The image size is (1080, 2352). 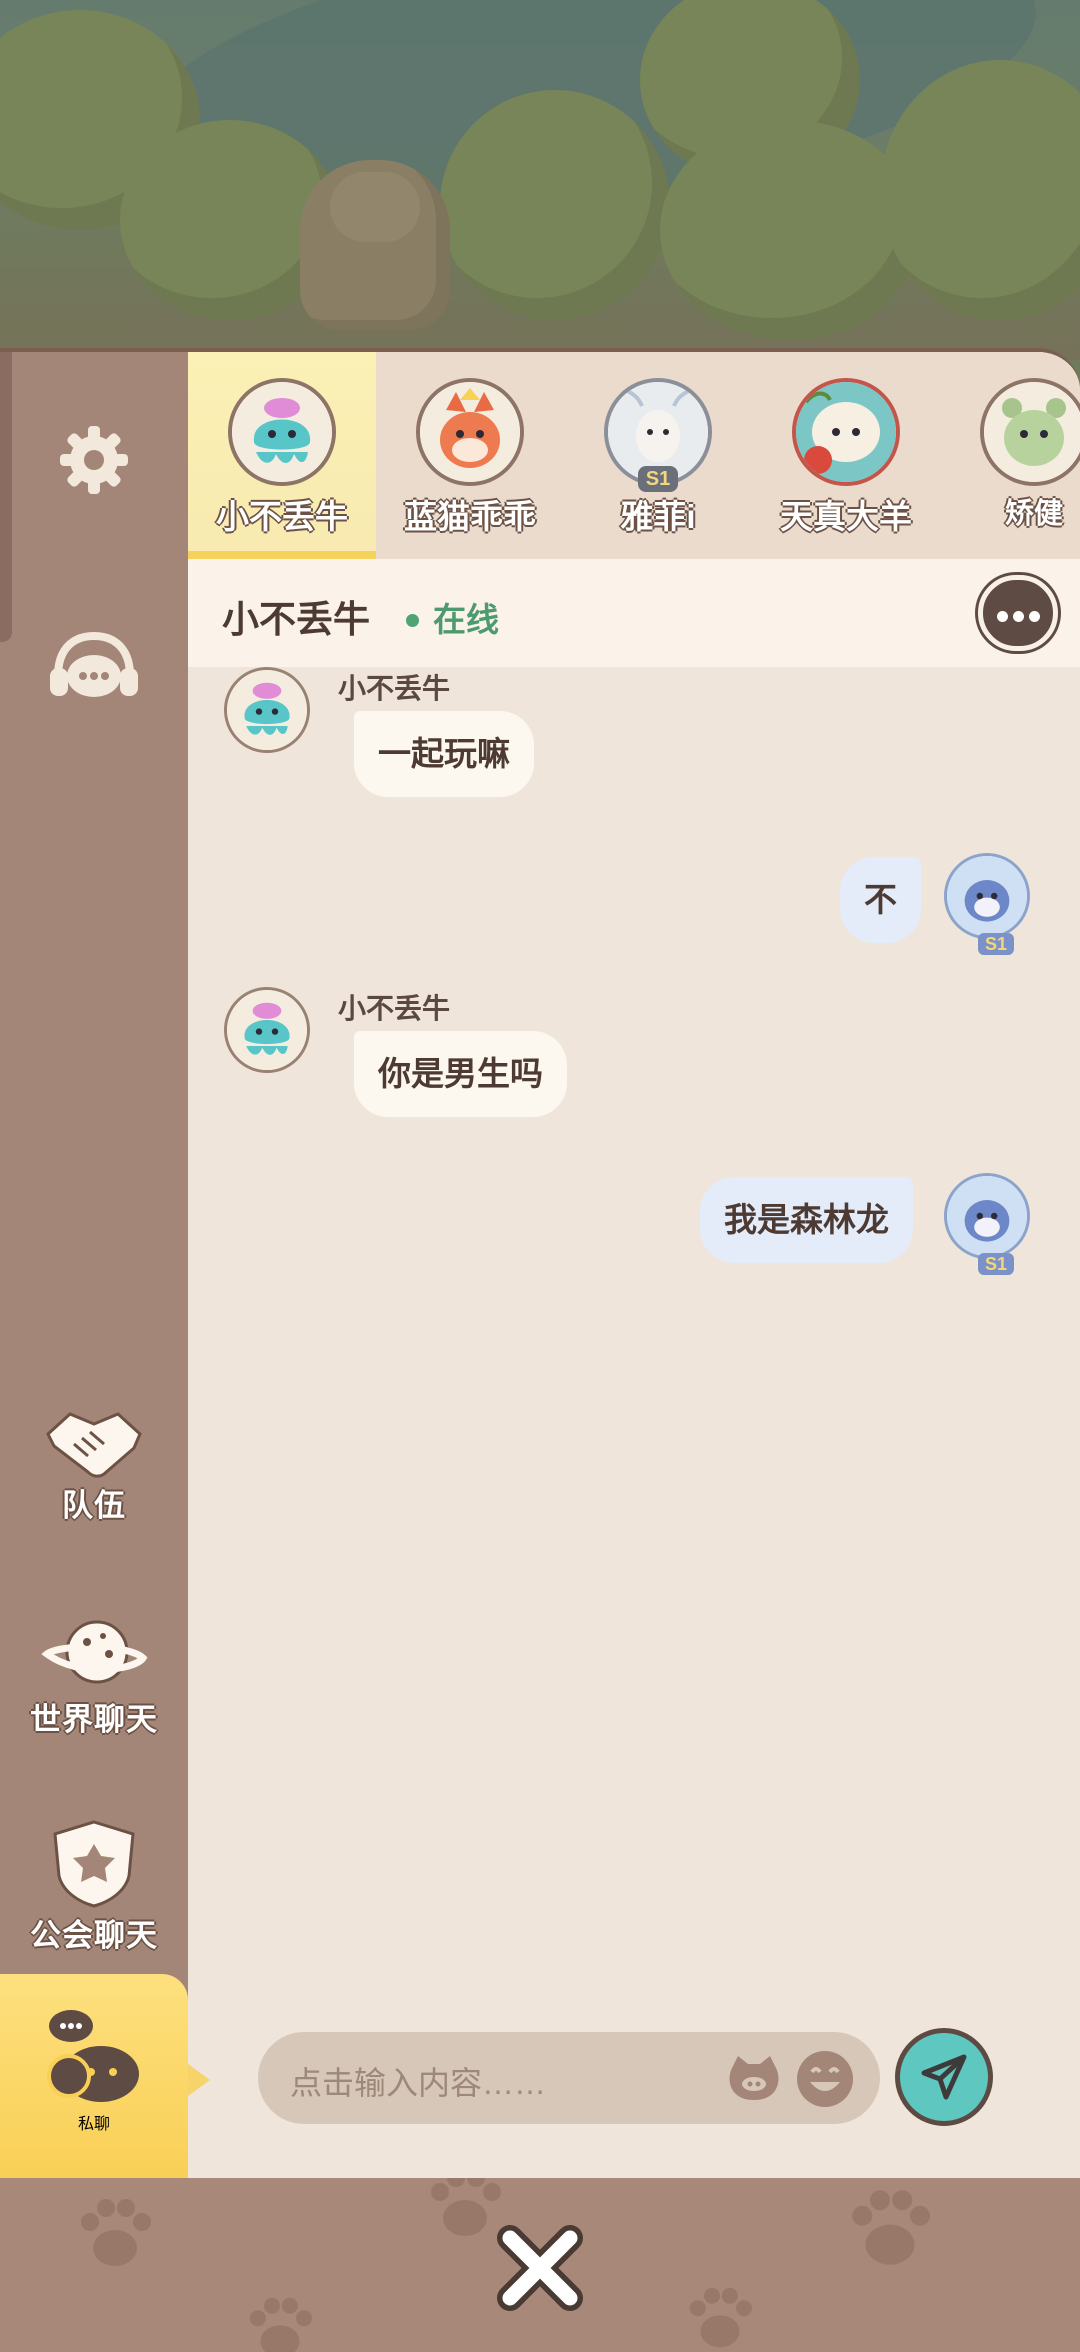 I want to click on contact-item: 矫健, so click(x=1010, y=455).